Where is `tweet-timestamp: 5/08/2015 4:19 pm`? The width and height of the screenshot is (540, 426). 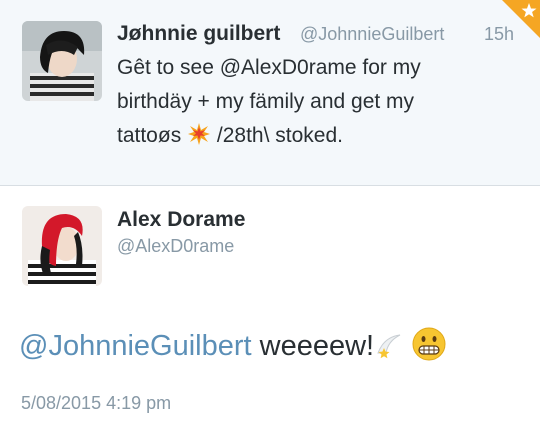 tweet-timestamp: 5/08/2015 4:19 pm is located at coordinates (96, 403).